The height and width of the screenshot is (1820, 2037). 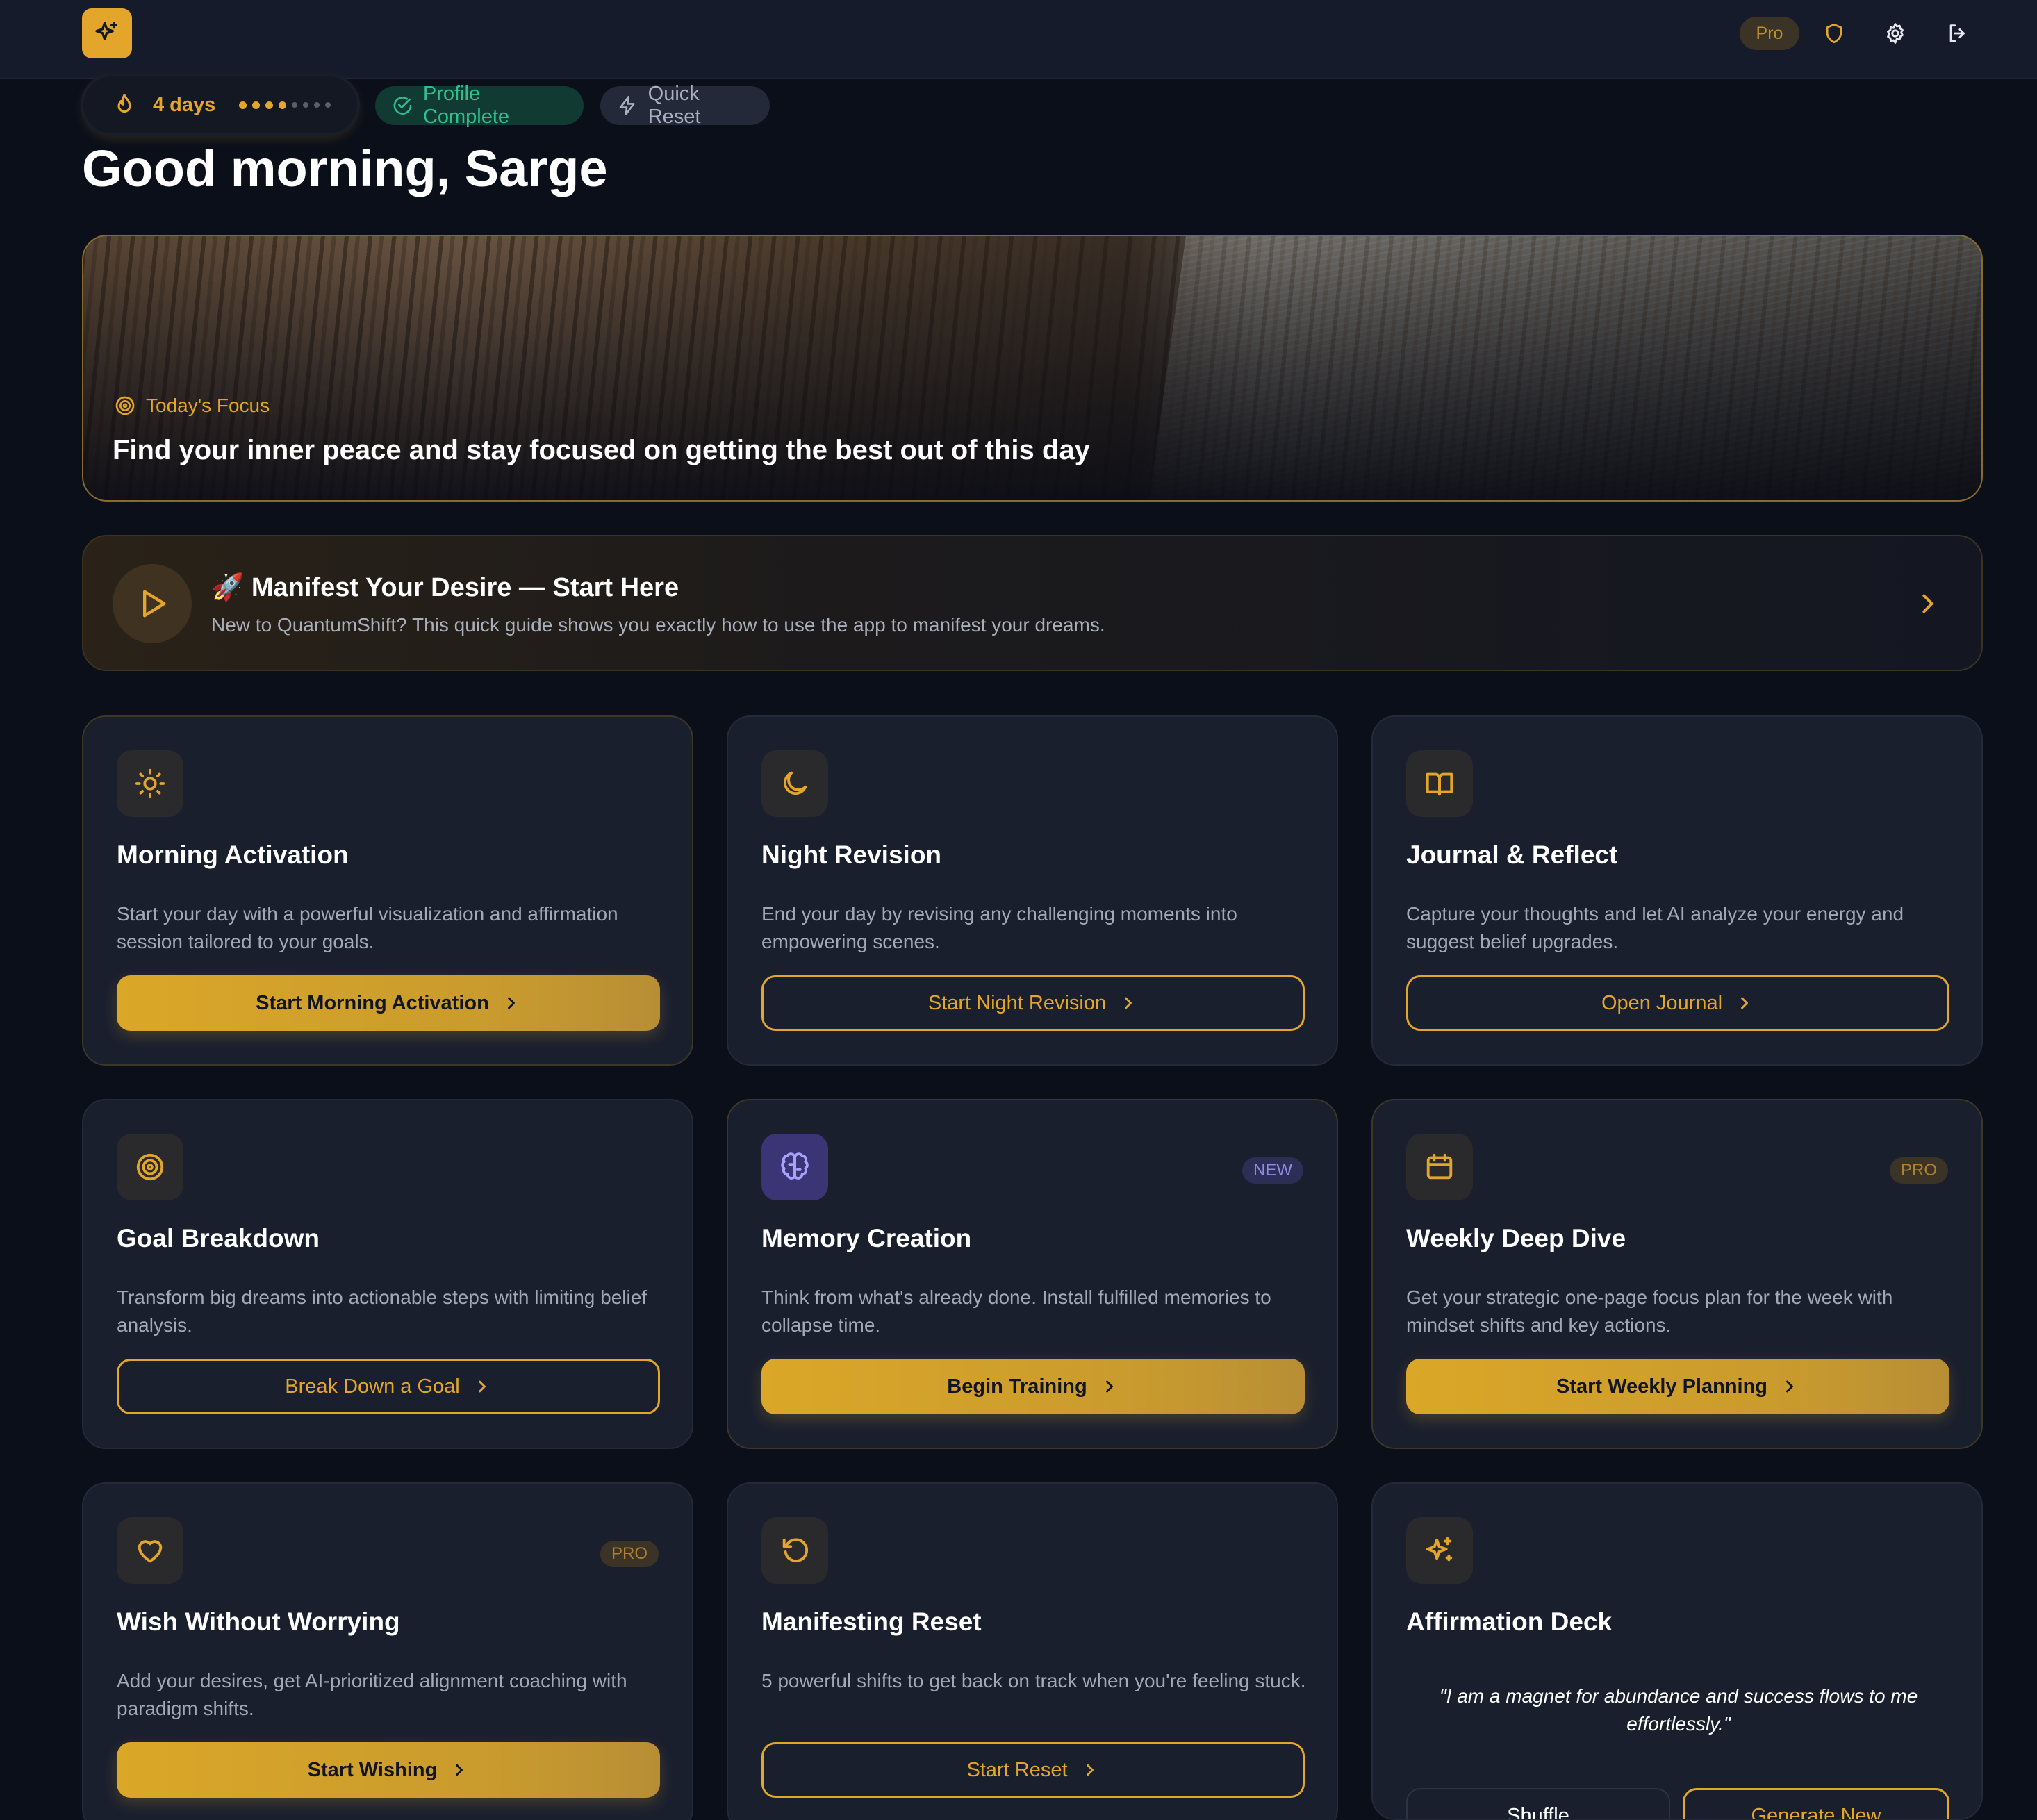 I want to click on start-night-revision-button: Start Night Revision, so click(x=1033, y=1003).